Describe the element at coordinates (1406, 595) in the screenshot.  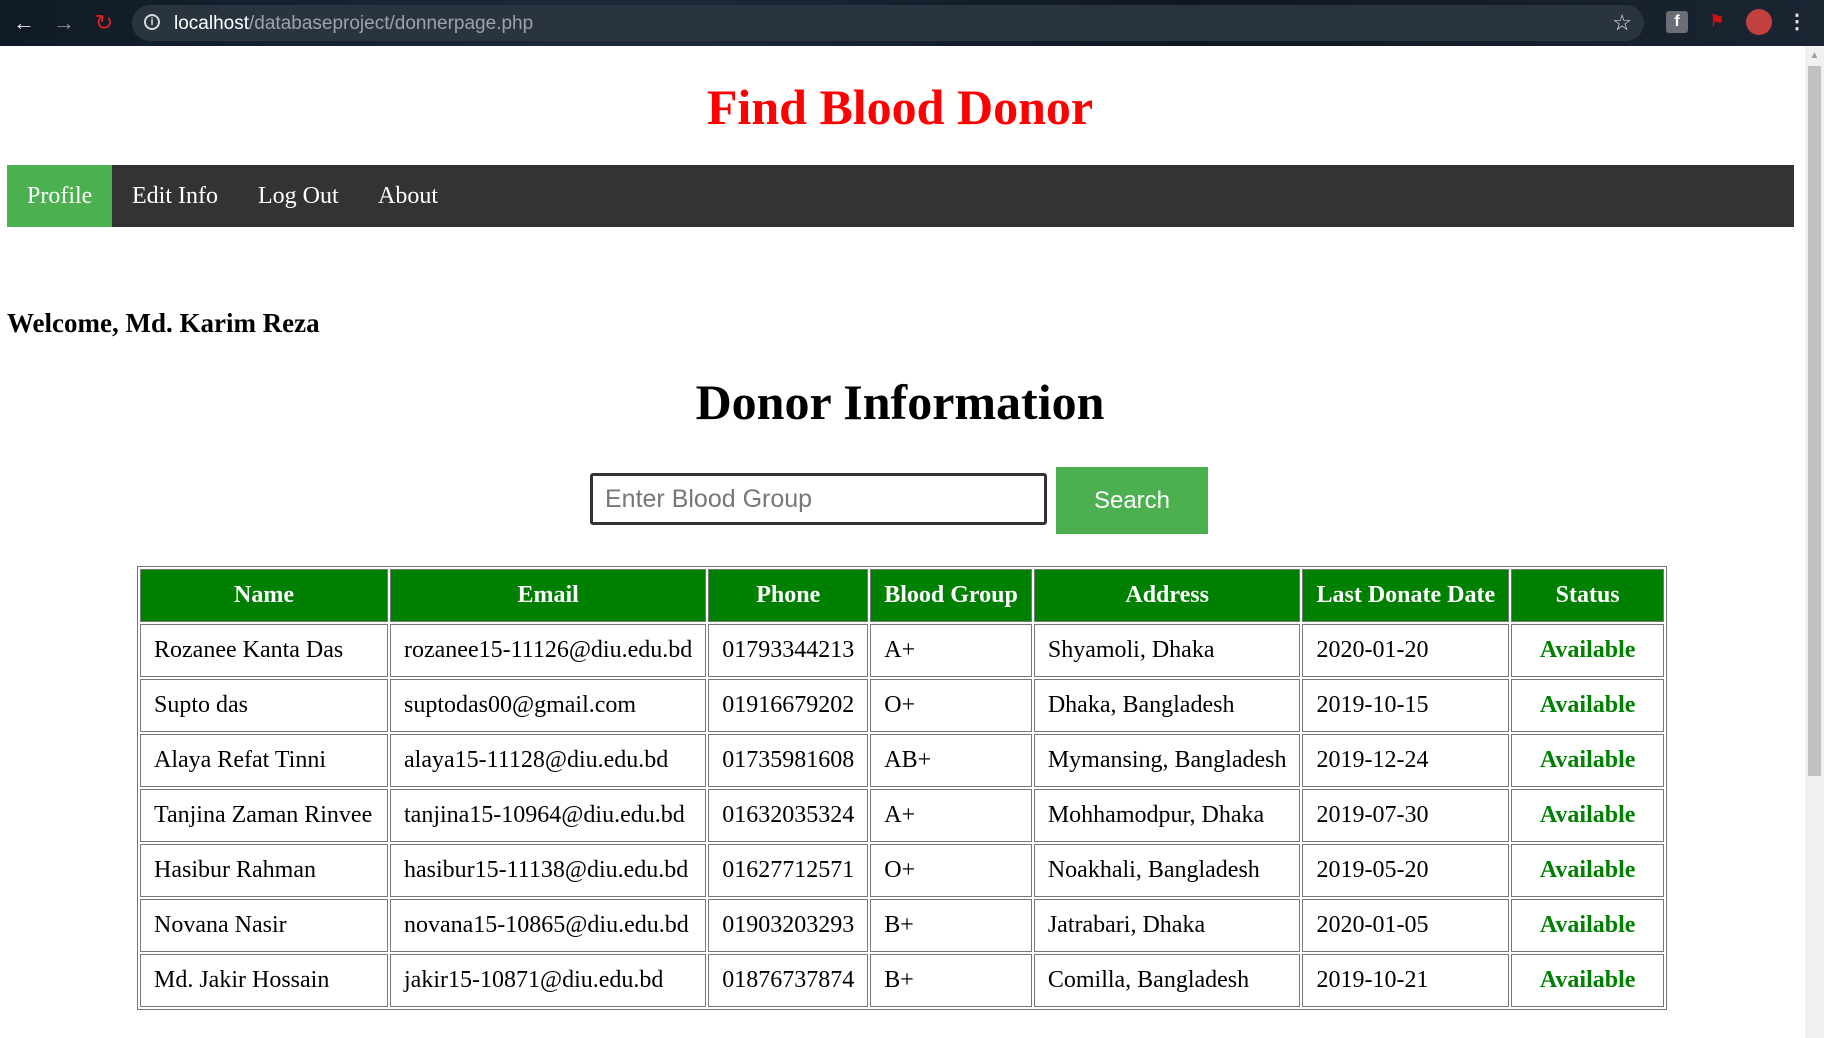
I see `header-last-donate-date: Last Donate Date` at that location.